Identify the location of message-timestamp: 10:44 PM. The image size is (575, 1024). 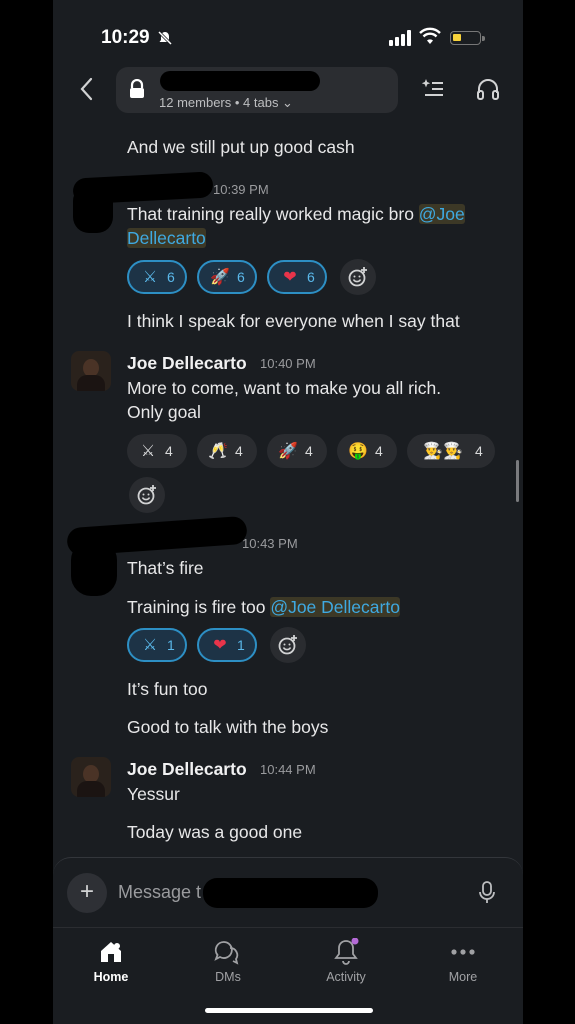
(288, 769).